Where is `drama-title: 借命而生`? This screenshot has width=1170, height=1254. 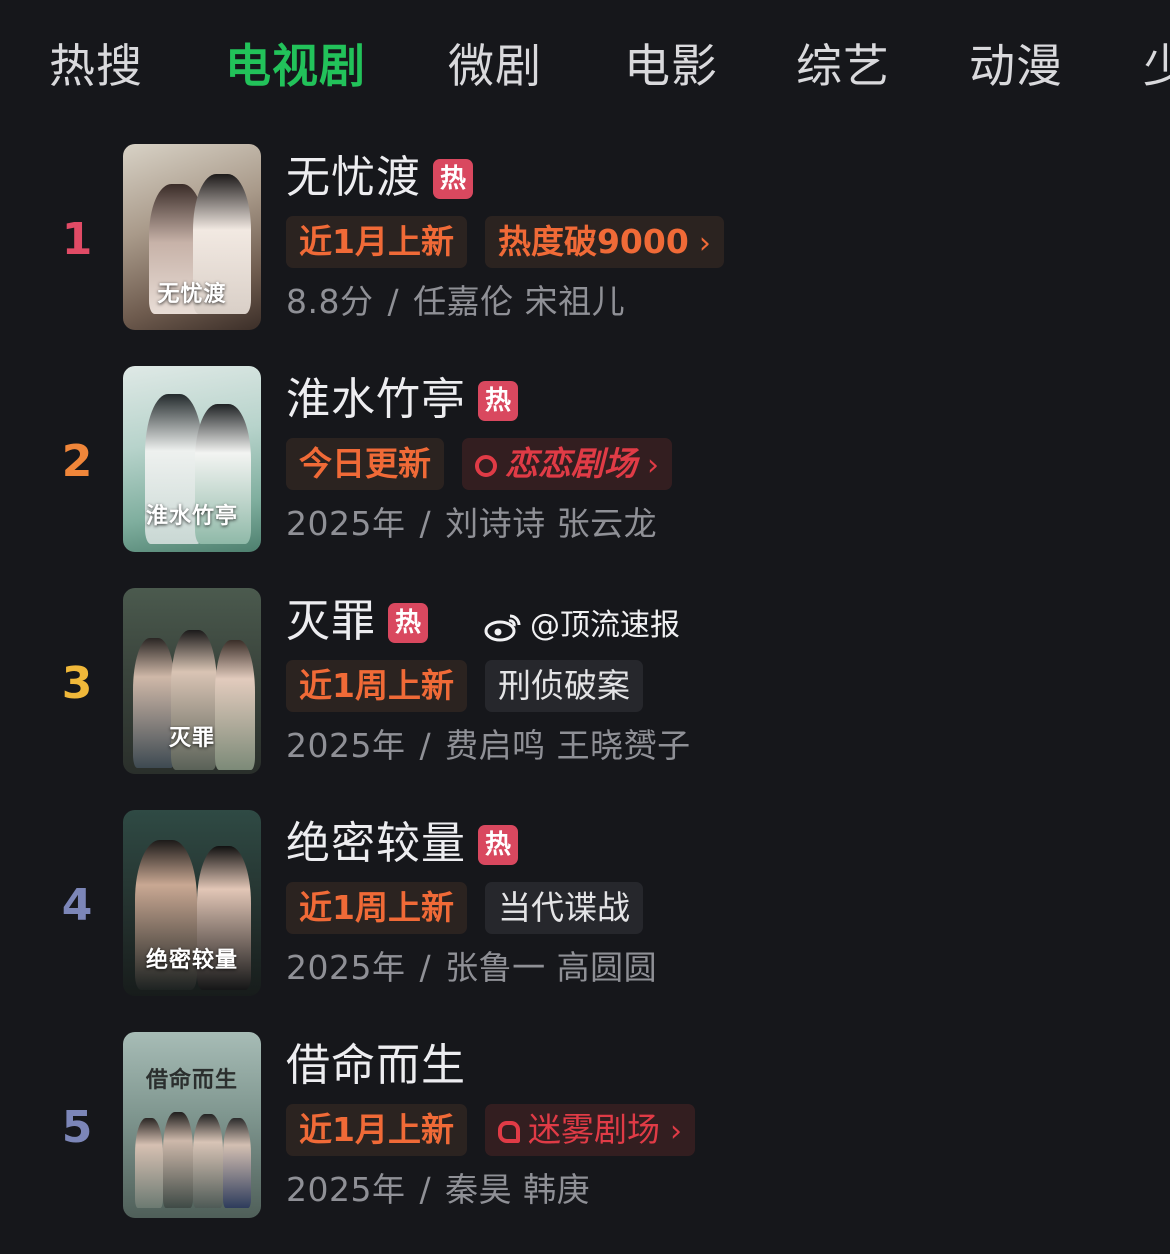 drama-title: 借命而生 is located at coordinates (376, 1066).